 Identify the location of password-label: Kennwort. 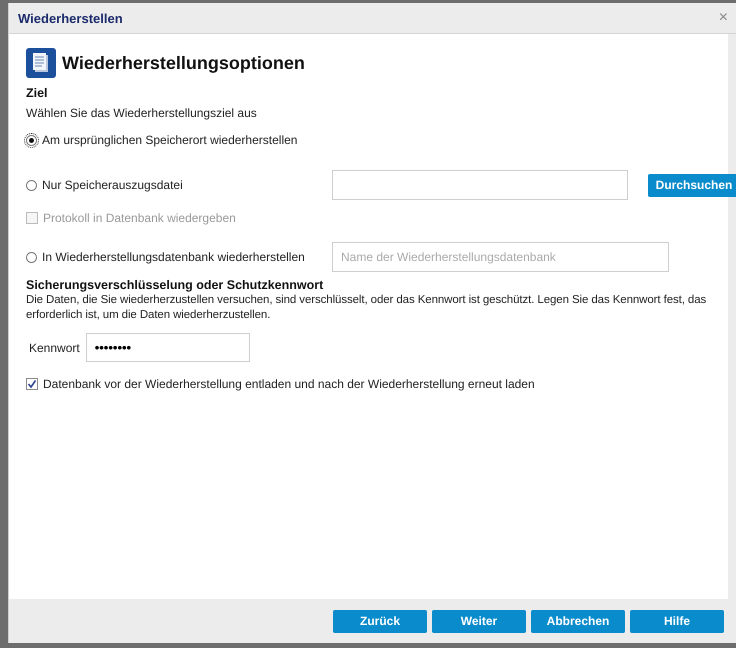
(54, 347).